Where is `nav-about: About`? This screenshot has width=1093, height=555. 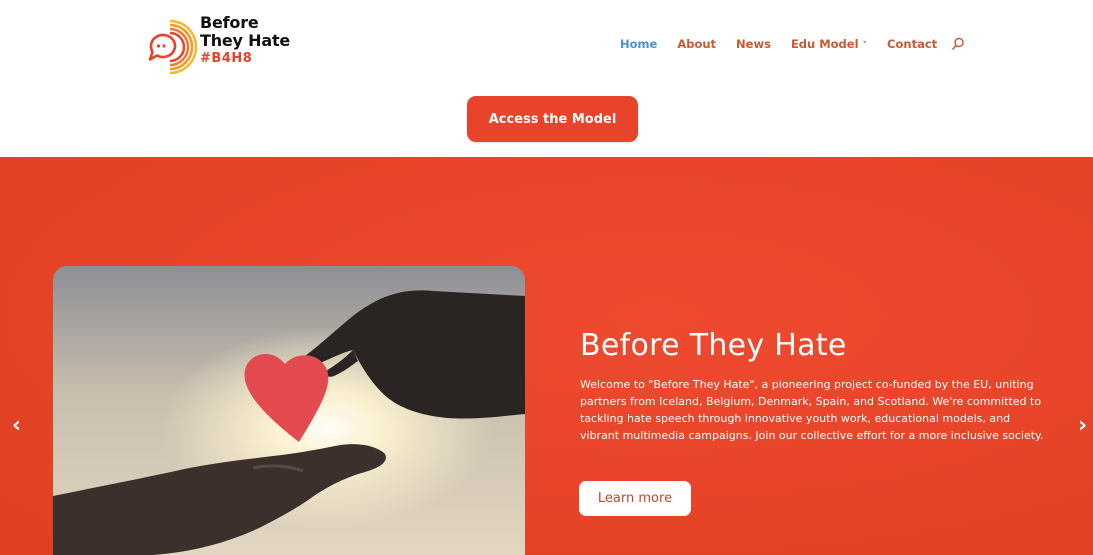 nav-about: About is located at coordinates (696, 44).